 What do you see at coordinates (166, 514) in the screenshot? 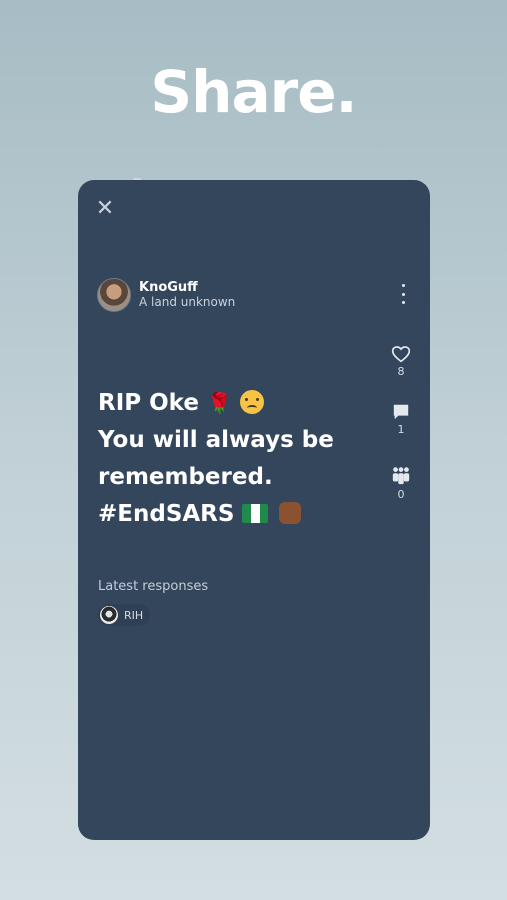
I see `hashtag-endsars: #EndSARS` at bounding box center [166, 514].